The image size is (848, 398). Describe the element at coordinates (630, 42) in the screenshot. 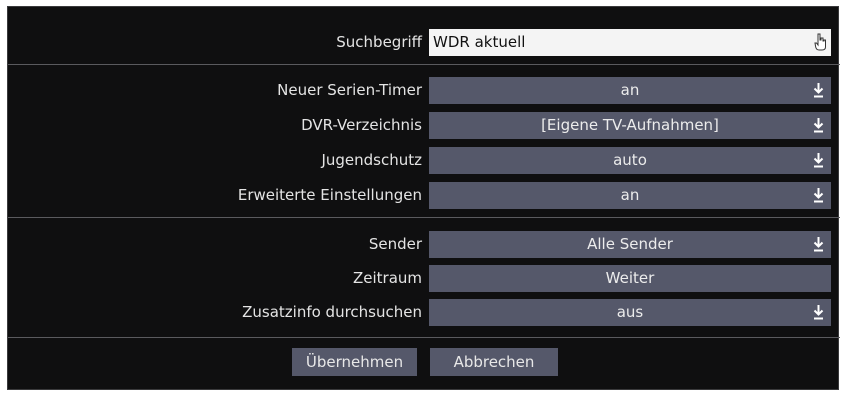

I see `search-term-input: WDR aktuell` at that location.